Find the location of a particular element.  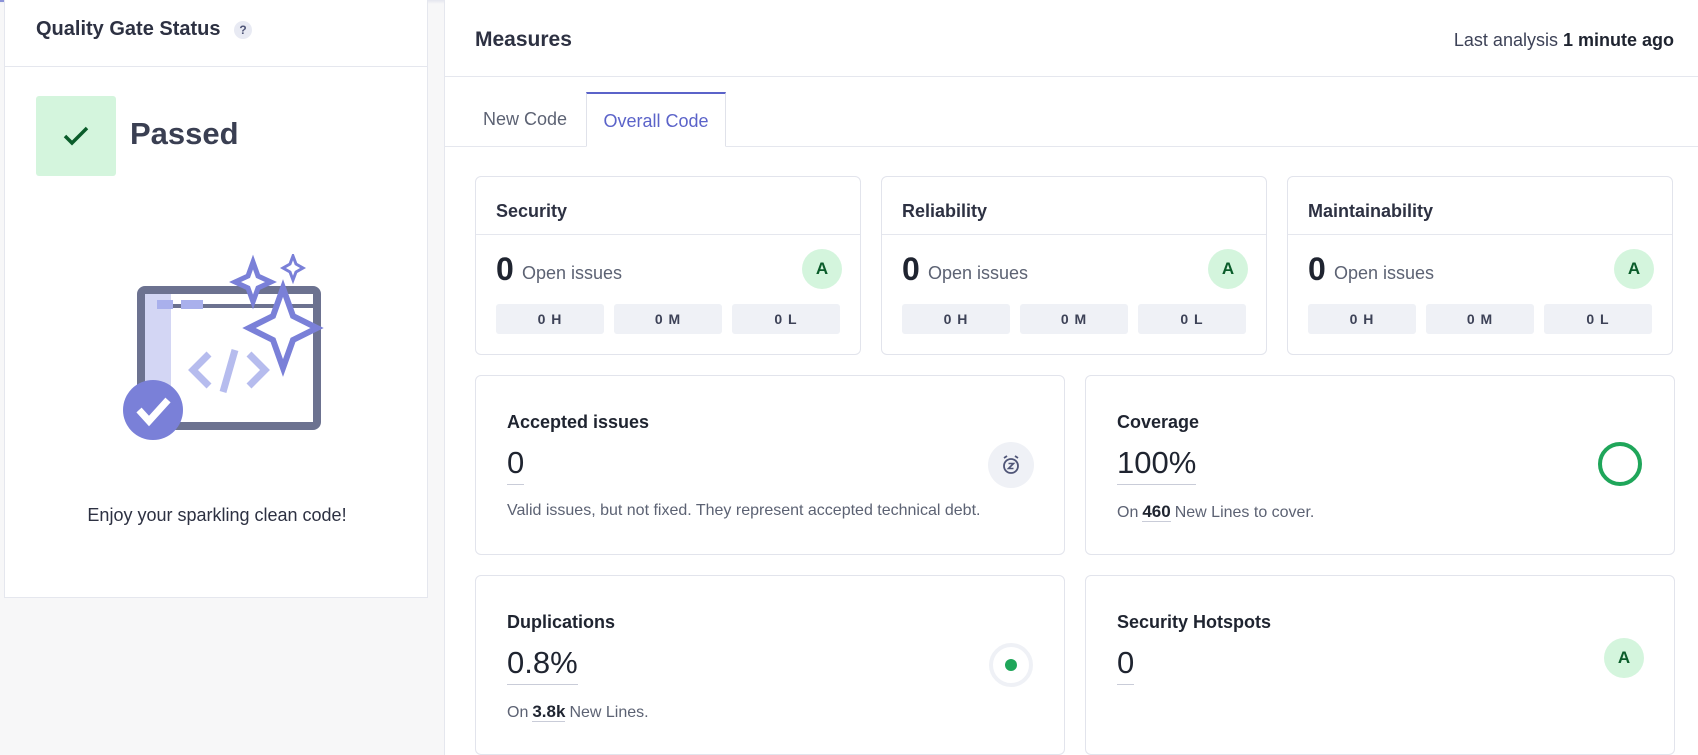

tab-new-code: New Code is located at coordinates (525, 119).